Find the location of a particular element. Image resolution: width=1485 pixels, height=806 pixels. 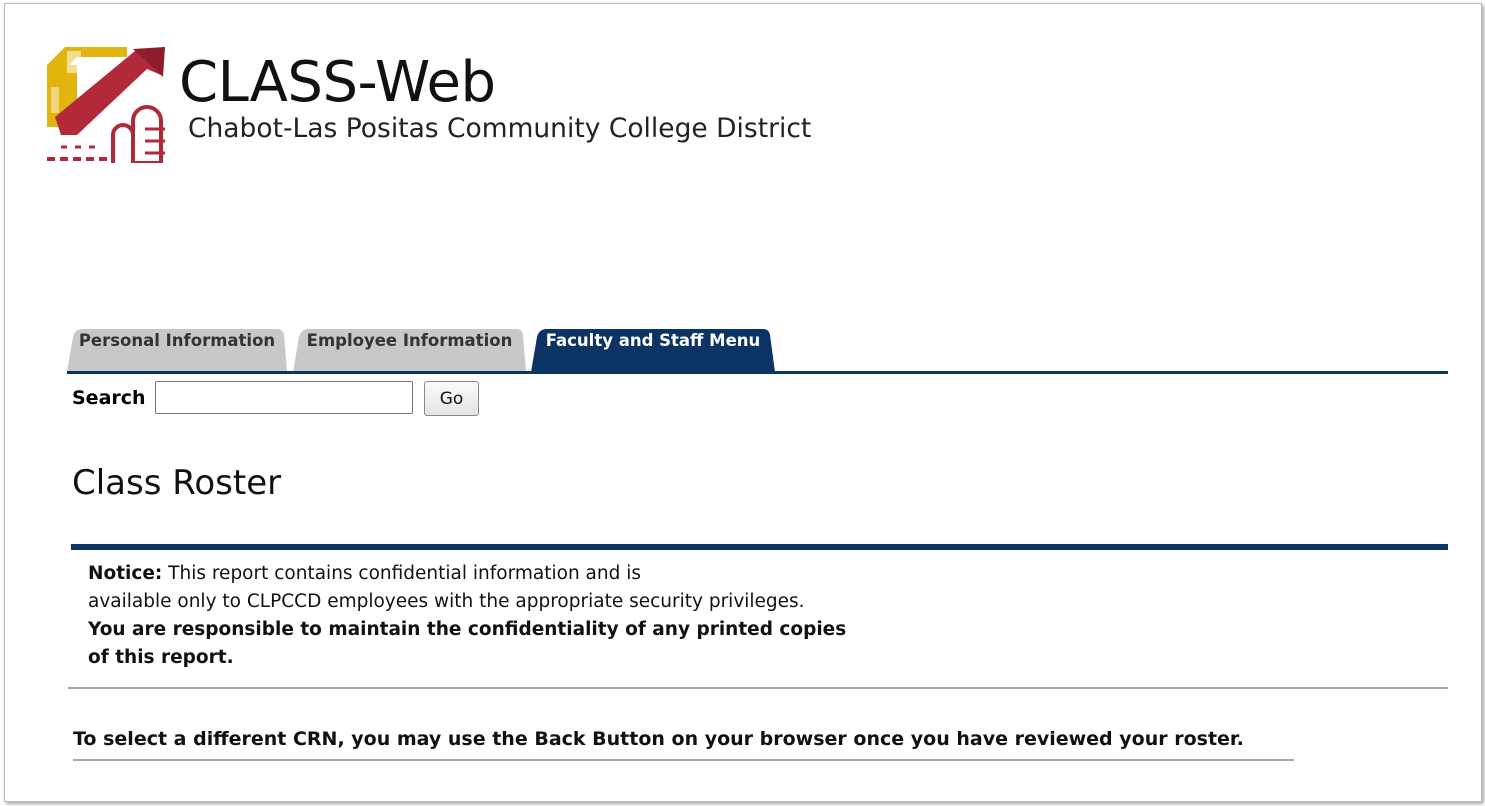

notice-line-4: of this report. is located at coordinates (161, 657).